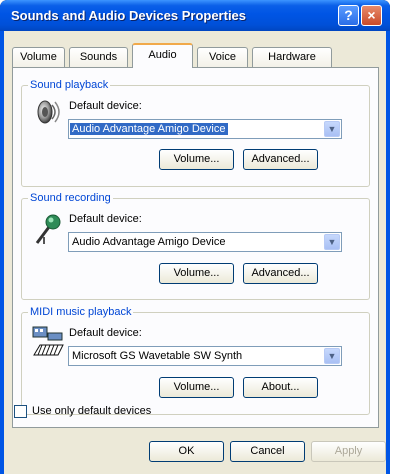  I want to click on microphone-icon, so click(48, 229).